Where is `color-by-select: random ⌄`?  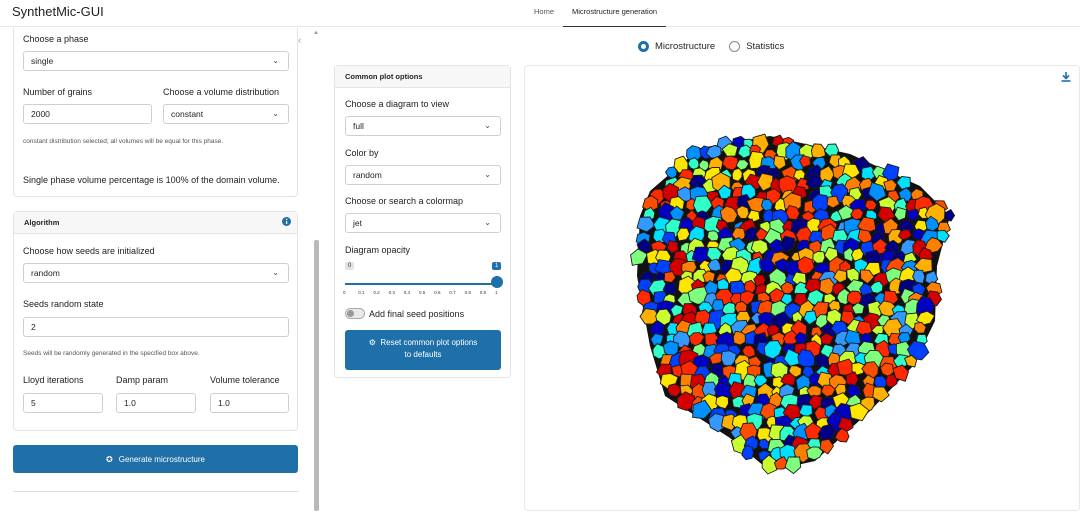 color-by-select: random ⌄ is located at coordinates (423, 175).